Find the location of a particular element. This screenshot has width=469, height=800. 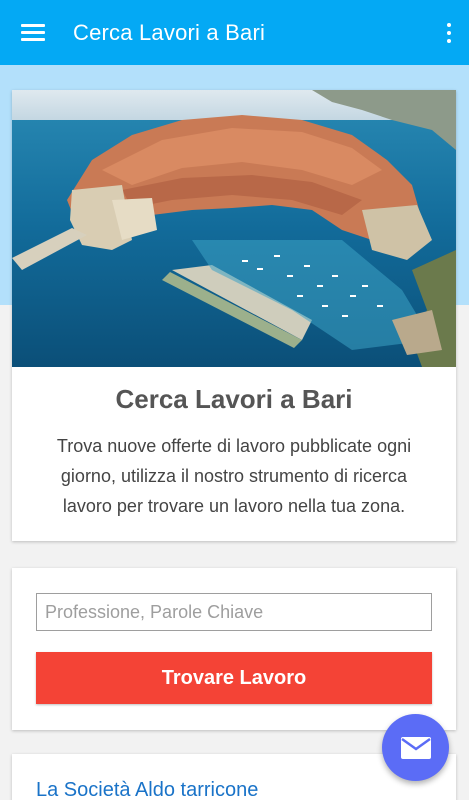

mail-fab-button is located at coordinates (415, 747).